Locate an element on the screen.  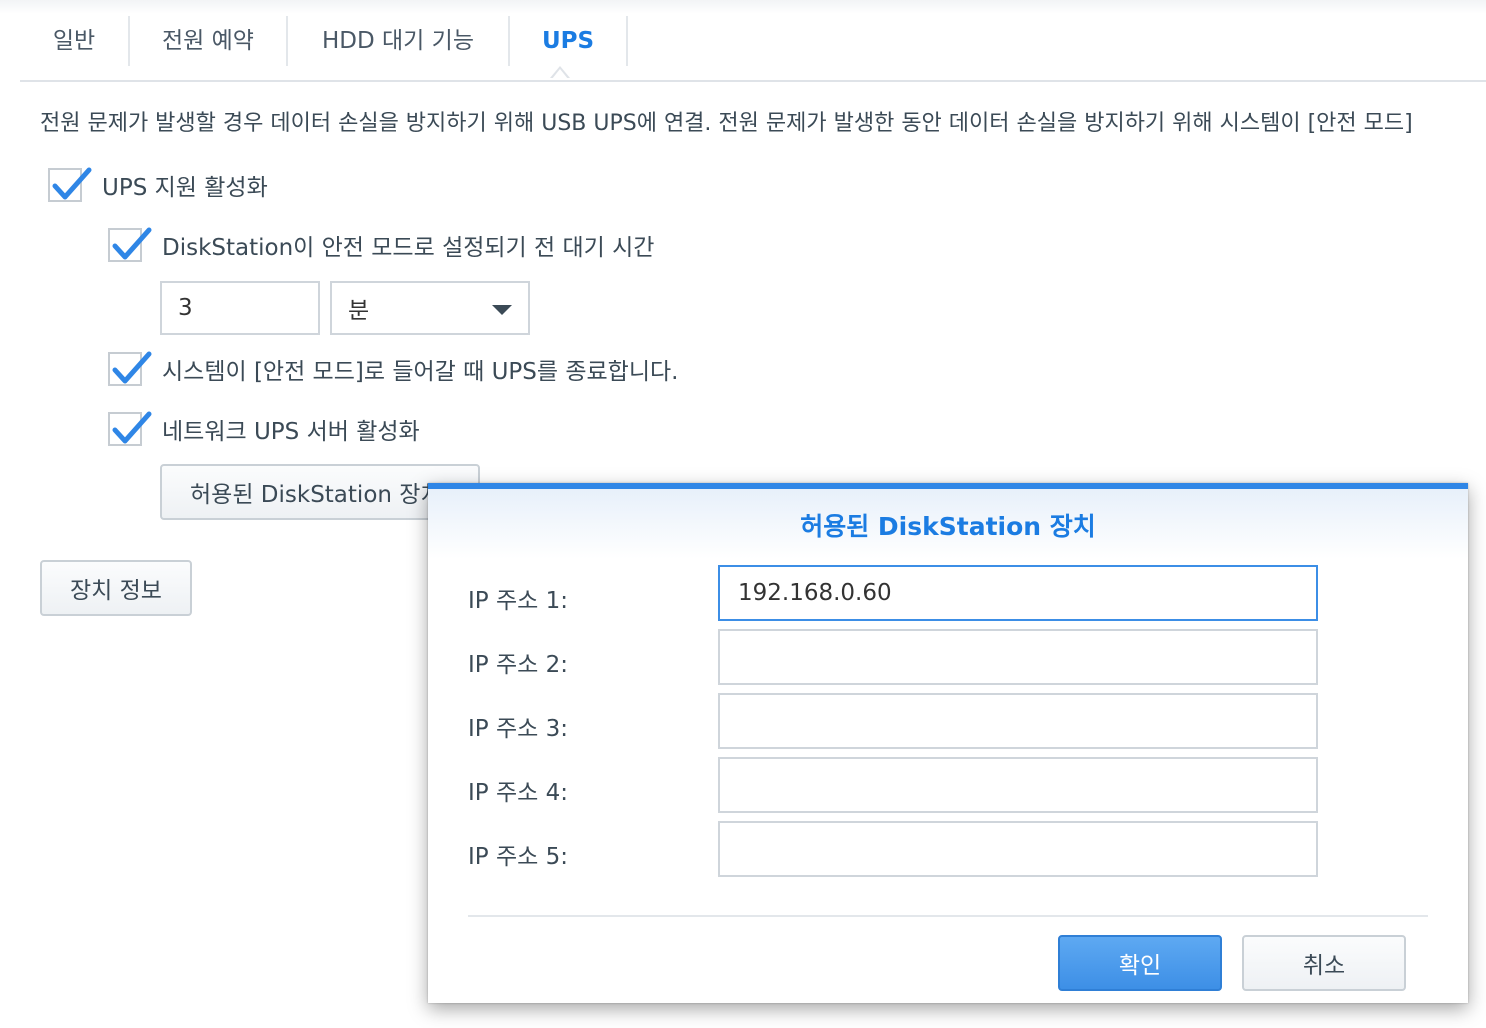
tab-power-schedule: 전원 예약 is located at coordinates (209, 41).